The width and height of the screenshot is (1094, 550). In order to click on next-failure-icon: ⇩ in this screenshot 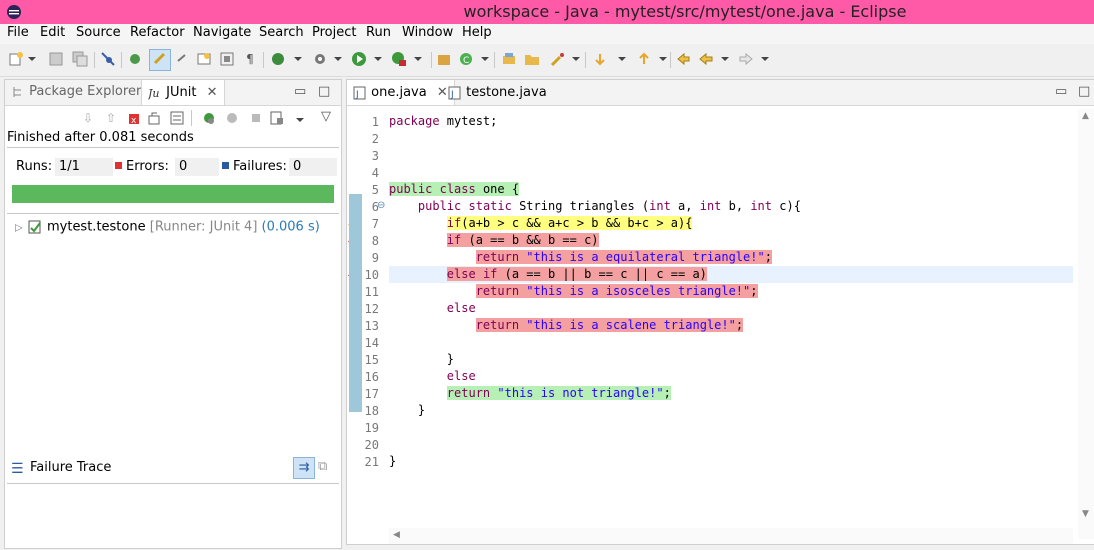, I will do `click(88, 118)`.